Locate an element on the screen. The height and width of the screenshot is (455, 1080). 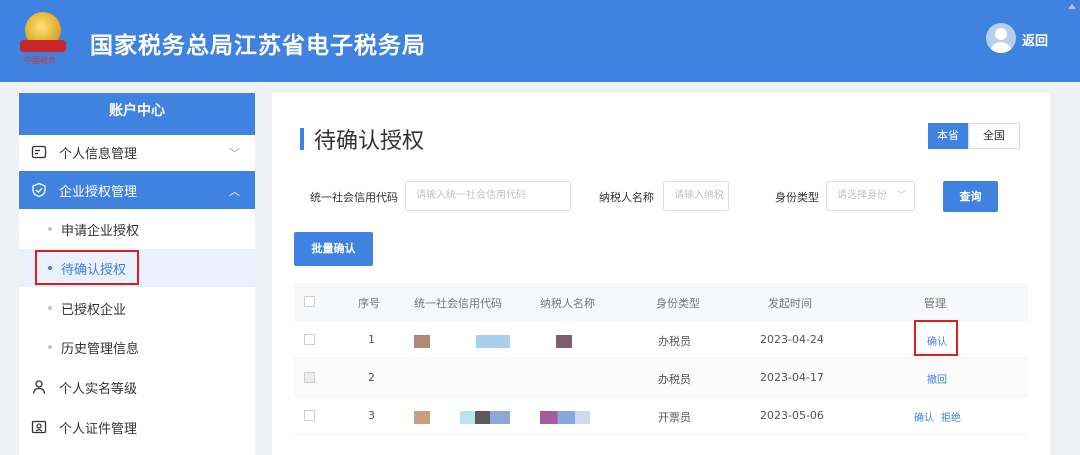
tab-province: 本省 is located at coordinates (948, 136).